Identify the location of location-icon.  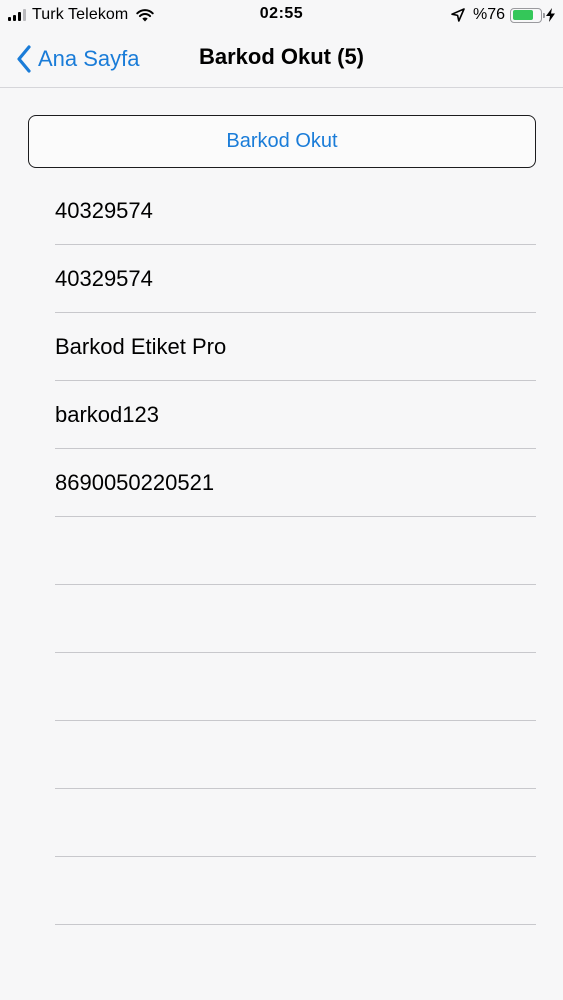
(458, 15).